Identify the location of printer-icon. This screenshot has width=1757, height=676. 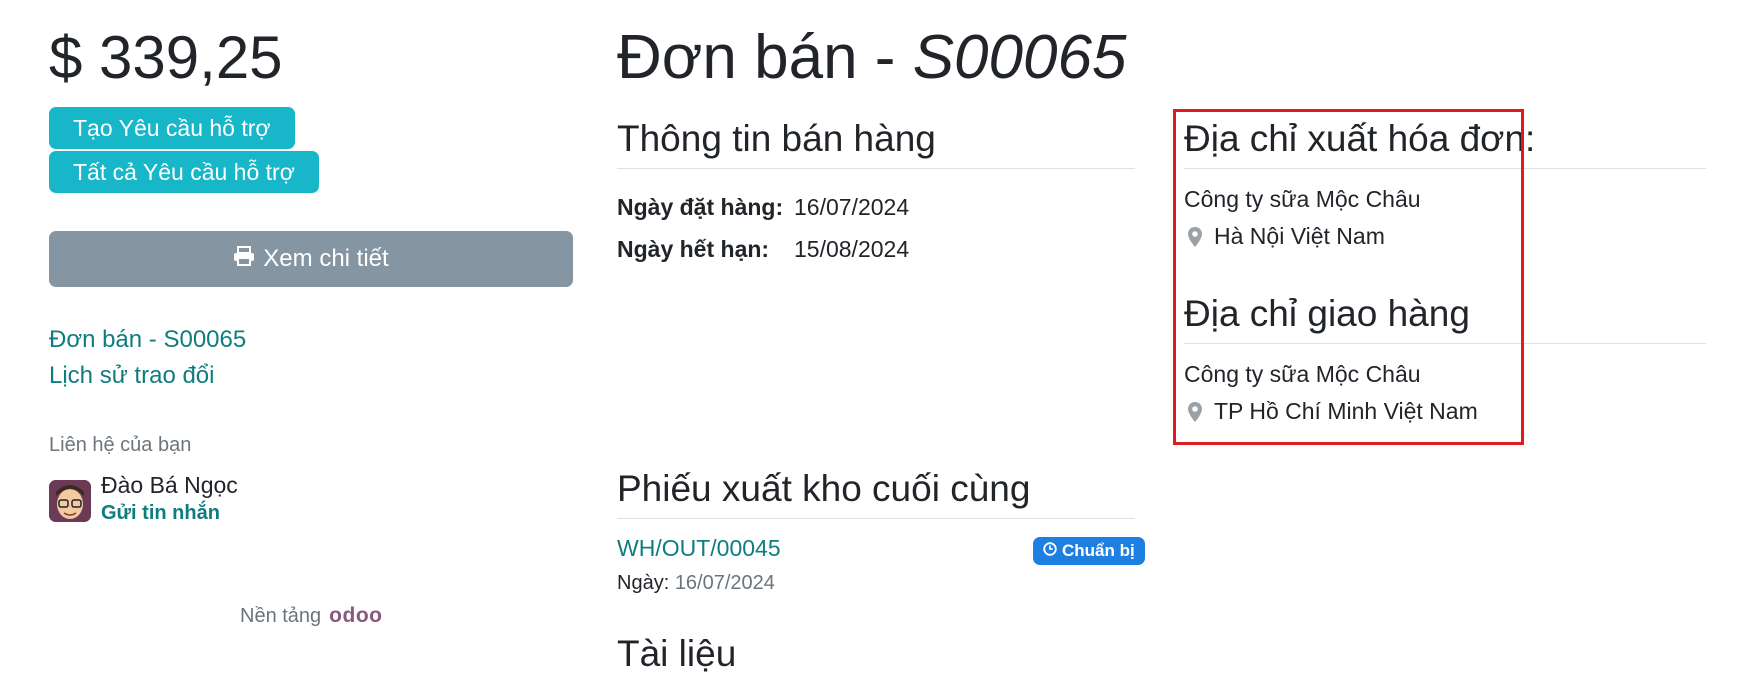
(244, 259).